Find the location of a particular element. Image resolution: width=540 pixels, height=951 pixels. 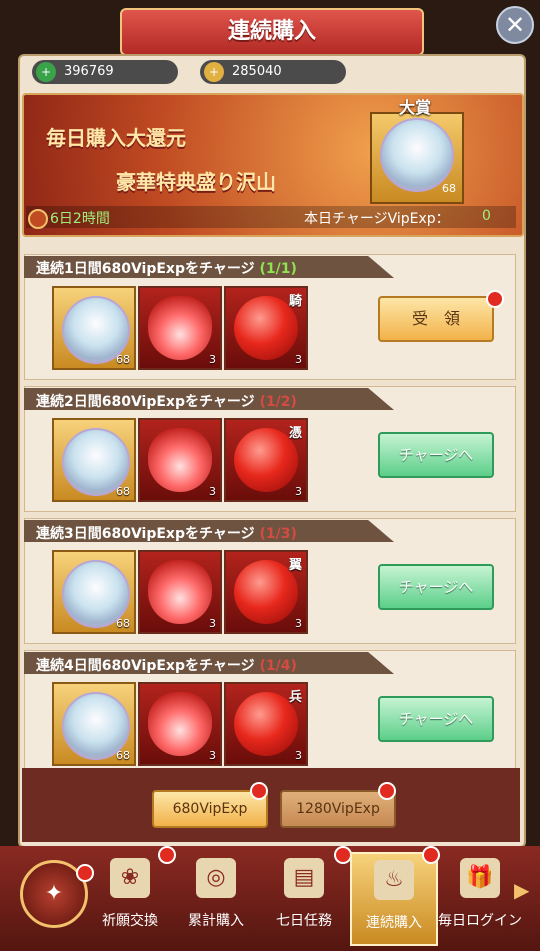

coins-icon: ◎ is located at coordinates (216, 878).